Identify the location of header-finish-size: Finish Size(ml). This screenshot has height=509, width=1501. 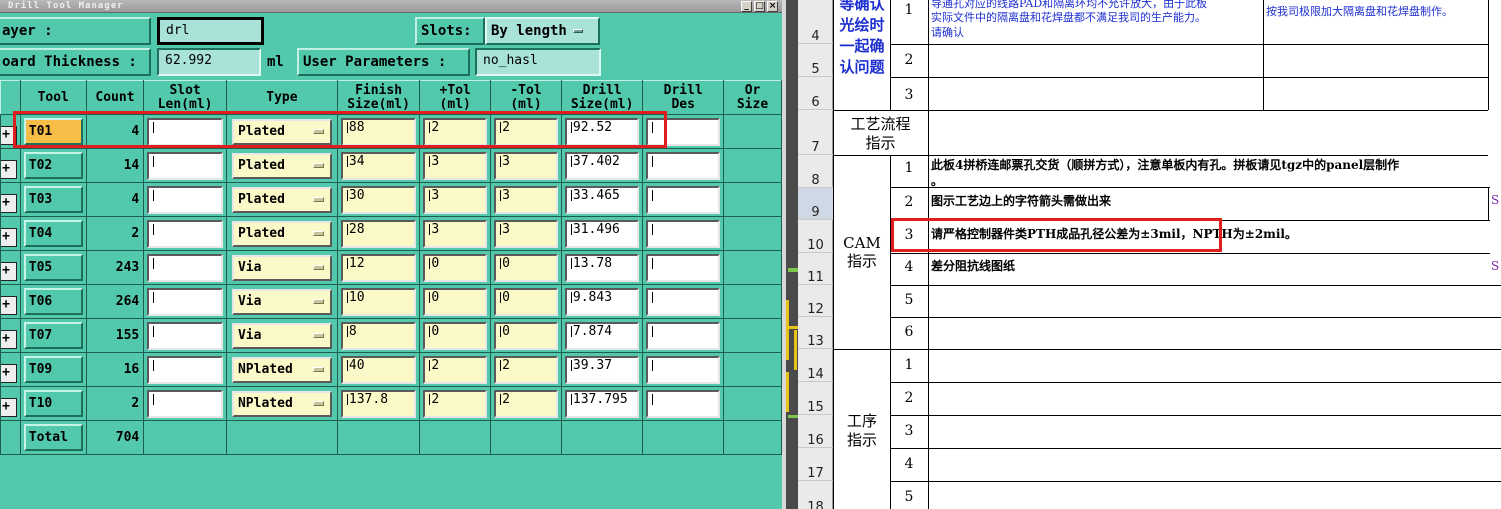
(378, 97).